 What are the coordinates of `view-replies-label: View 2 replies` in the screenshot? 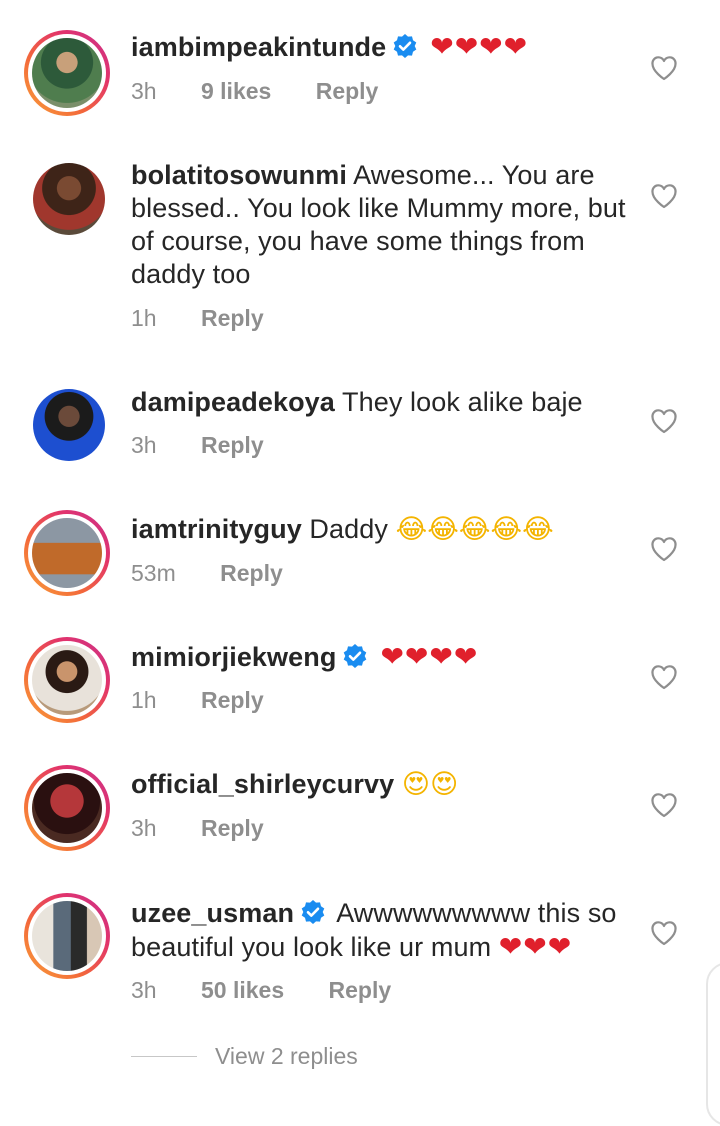 It's located at (286, 1056).